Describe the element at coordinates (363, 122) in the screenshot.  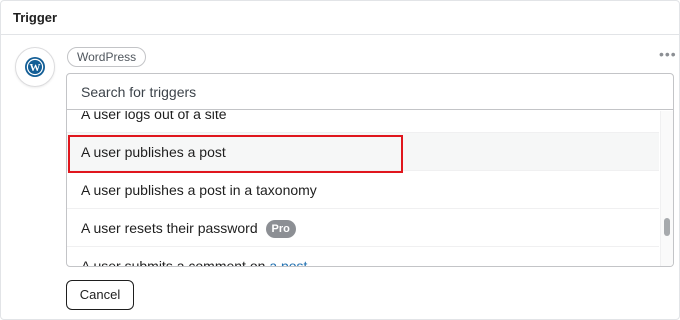
I see `trigger-option: A user logs out of a site` at that location.